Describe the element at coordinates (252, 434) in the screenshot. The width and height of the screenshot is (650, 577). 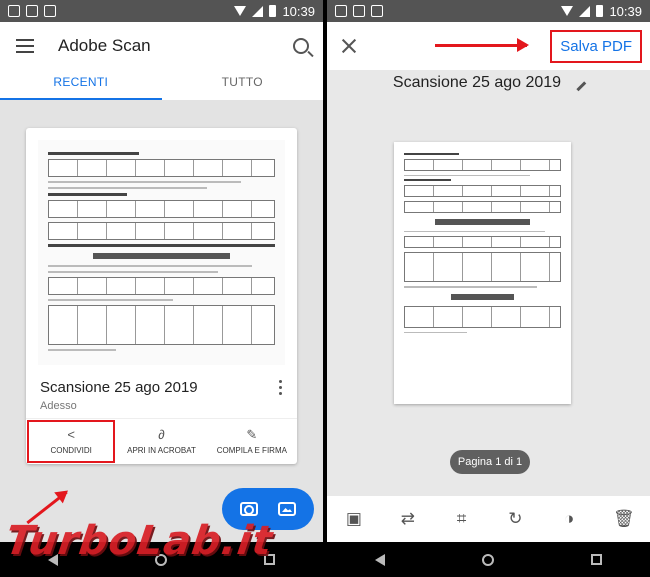
I see `sign-pen-icon: ✎` at that location.